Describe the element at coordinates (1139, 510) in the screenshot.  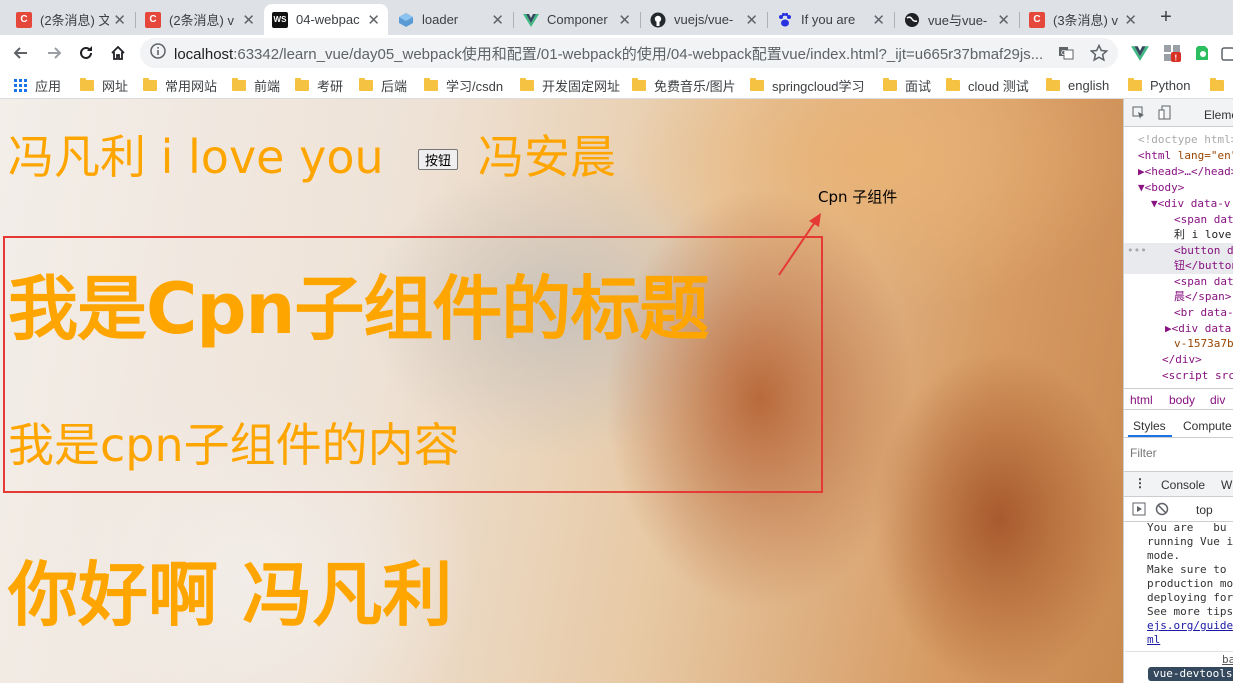
I see `sidebar-toggle-icon` at that location.